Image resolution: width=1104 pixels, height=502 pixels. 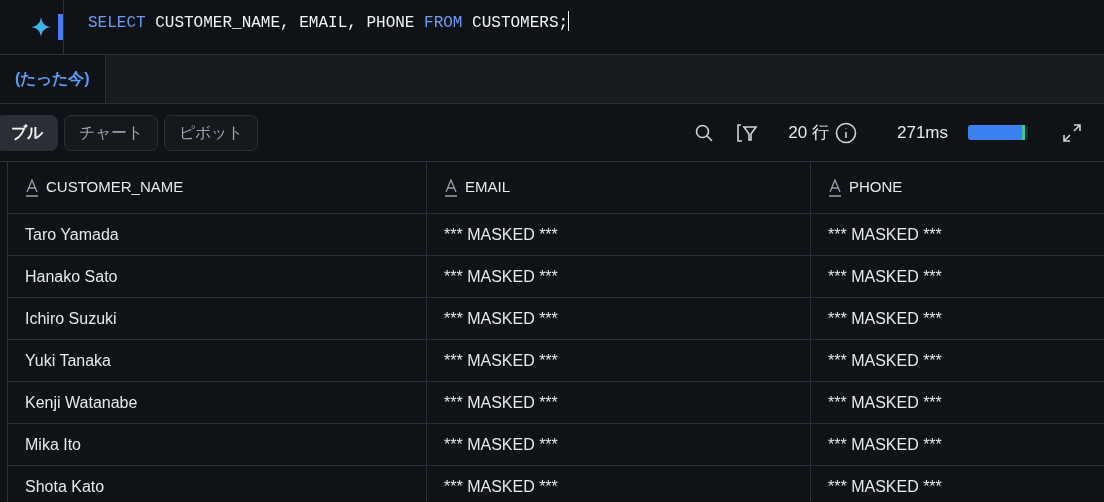 I want to click on expand-icon, so click(x=1072, y=132).